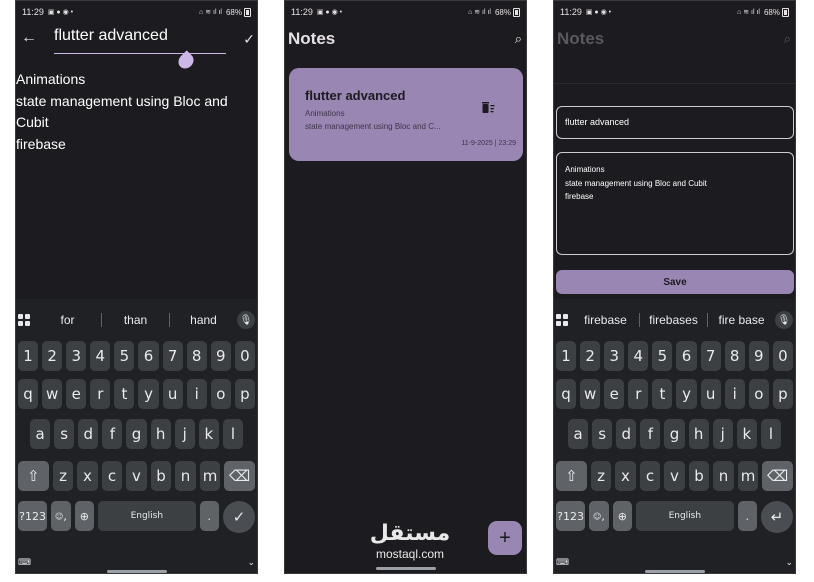 The image size is (814, 582). What do you see at coordinates (789, 562) in the screenshot?
I see `chevron-down-icon: ⌄` at bounding box center [789, 562].